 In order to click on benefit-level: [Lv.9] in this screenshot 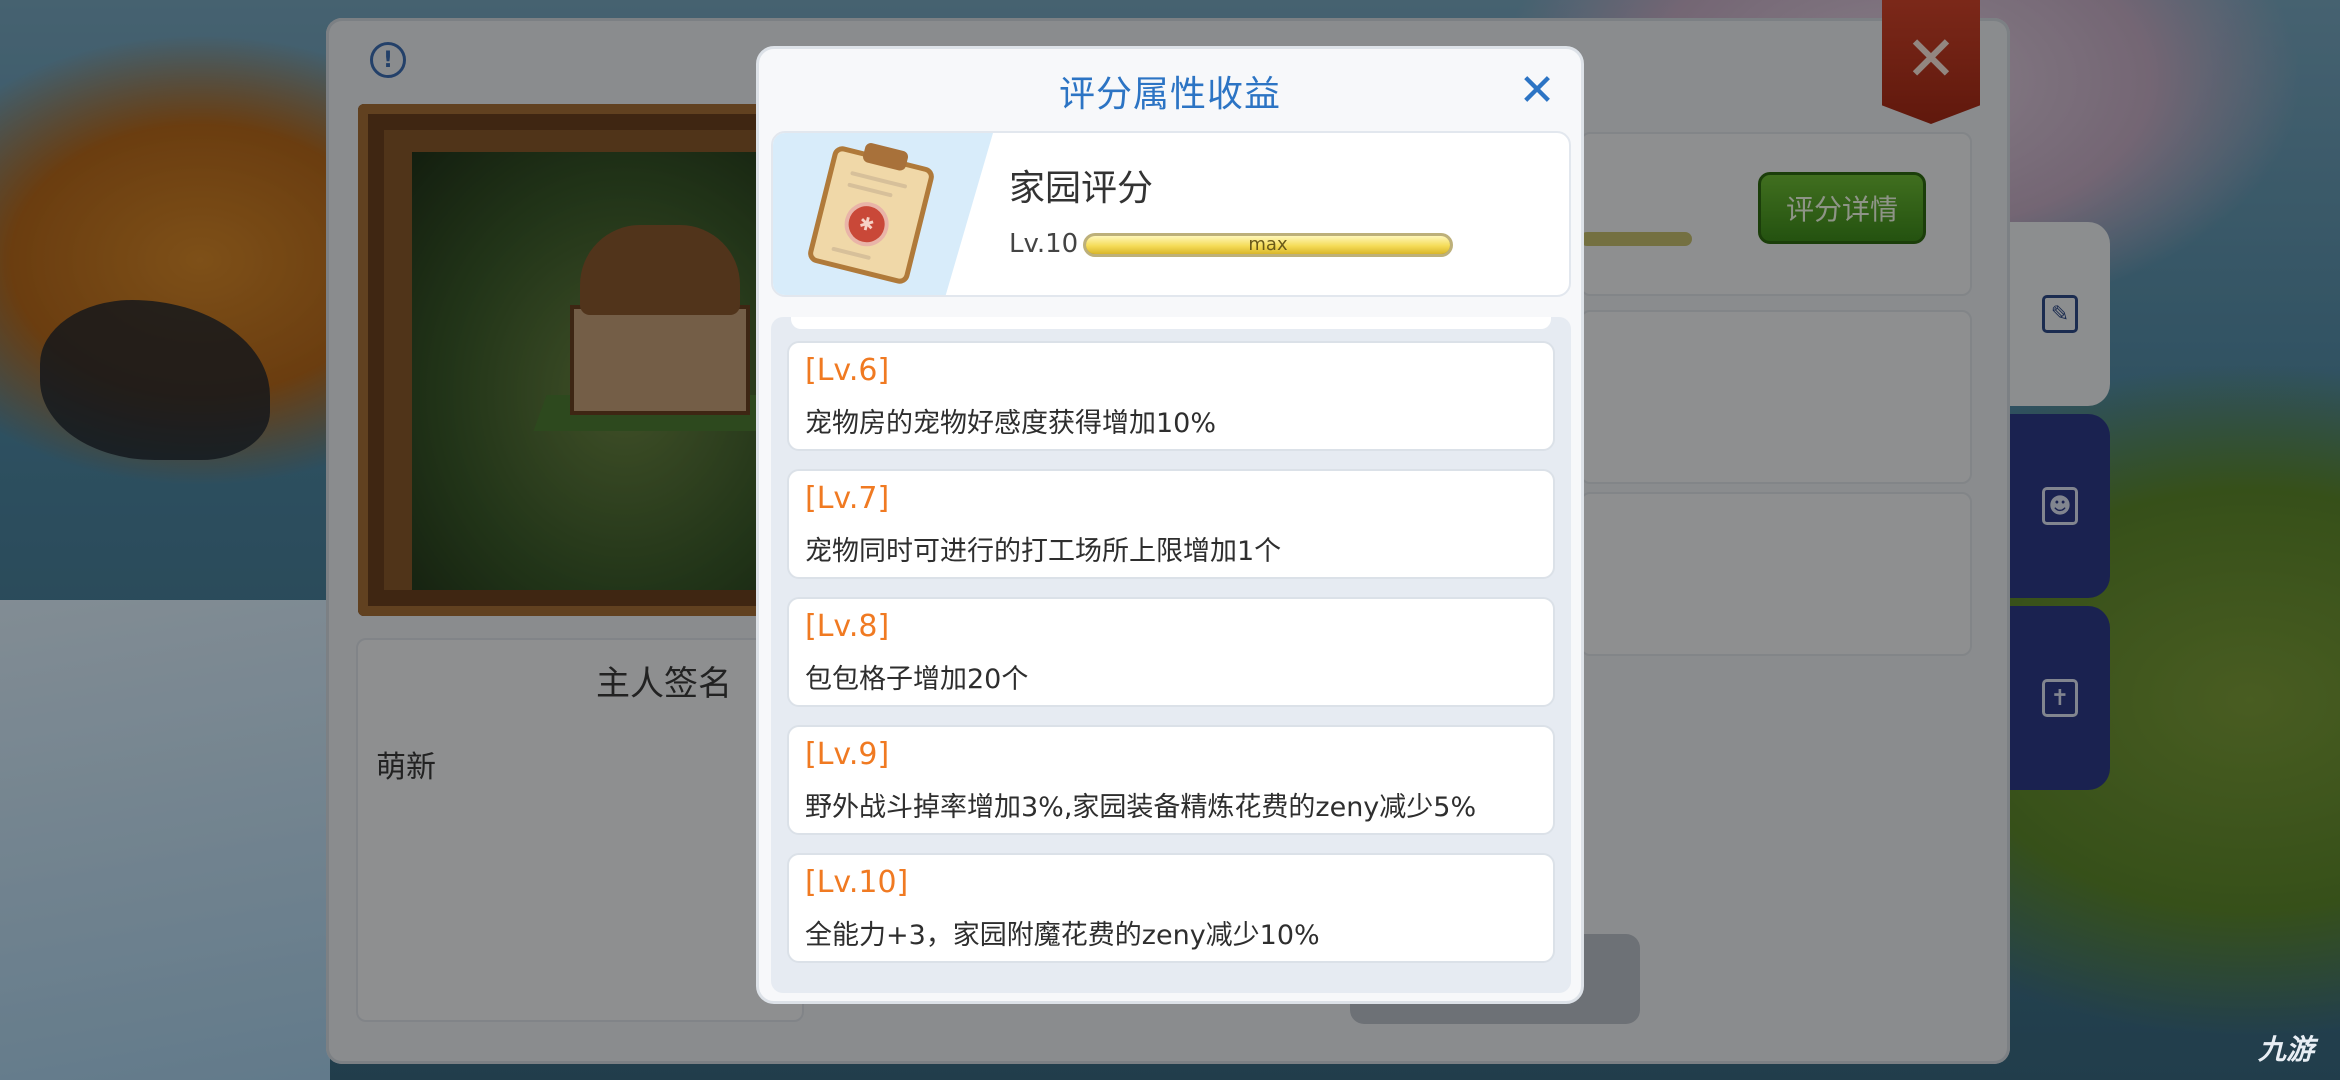, I will do `click(847, 754)`.